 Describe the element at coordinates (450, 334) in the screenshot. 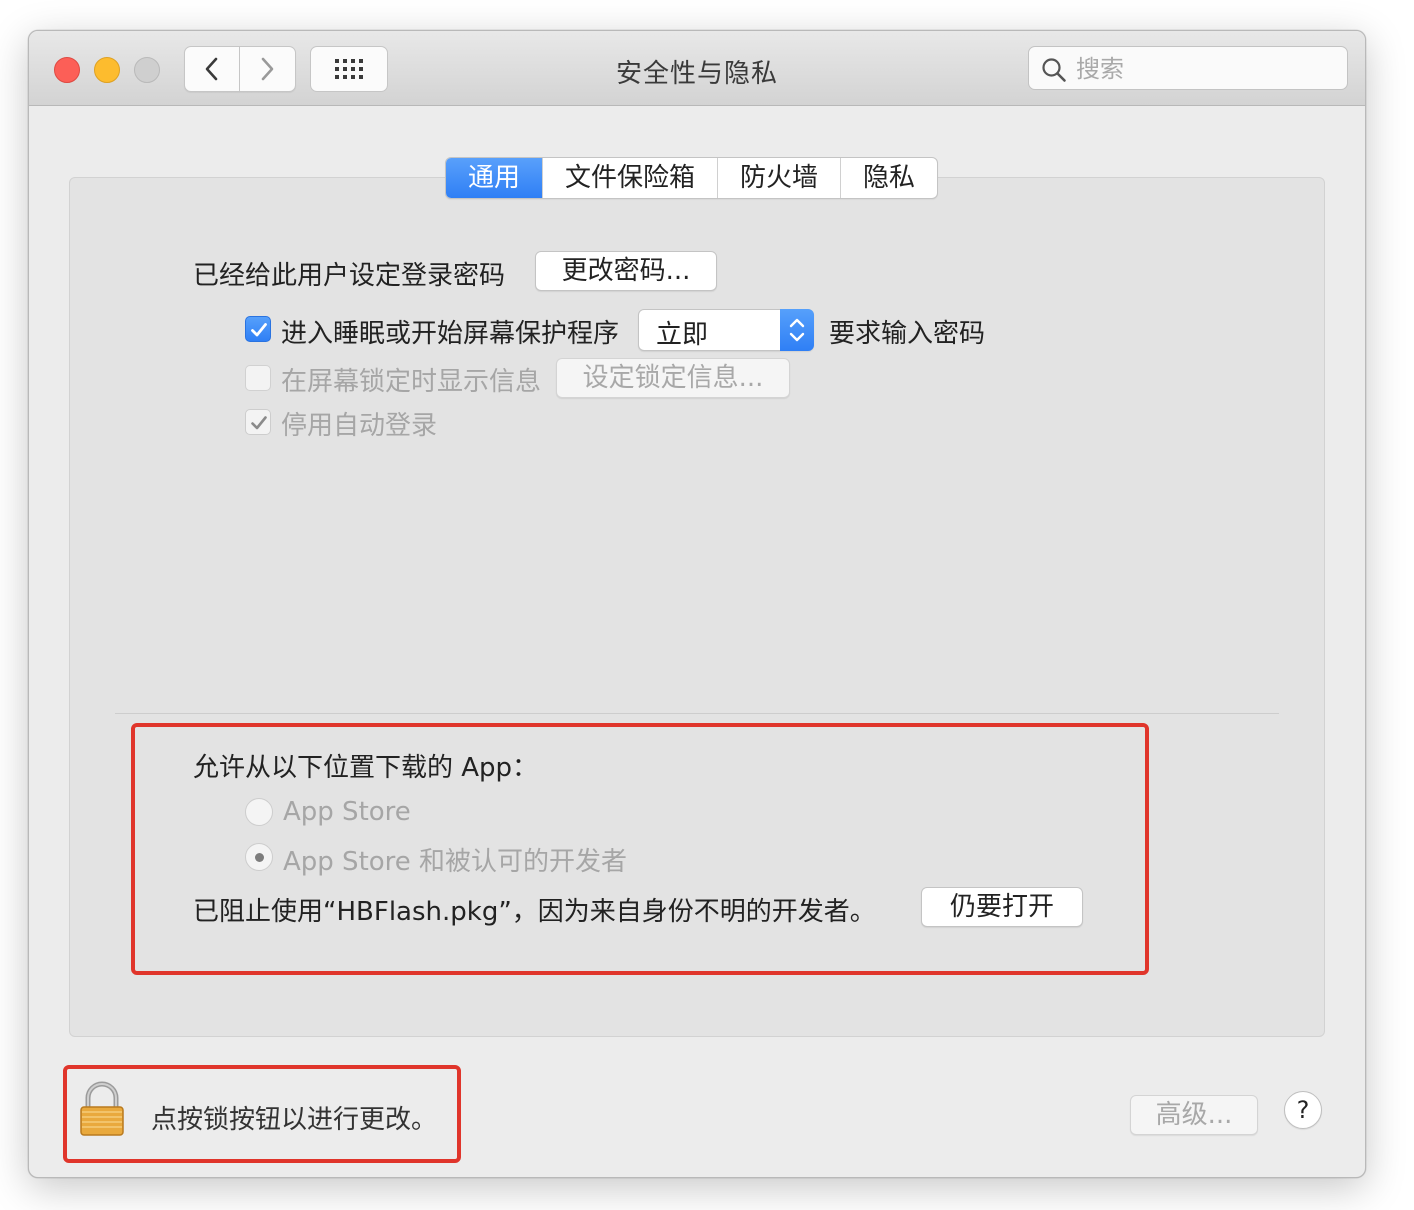

I see `require-password-label: 进入睡眠或开始屏幕保护程序` at that location.